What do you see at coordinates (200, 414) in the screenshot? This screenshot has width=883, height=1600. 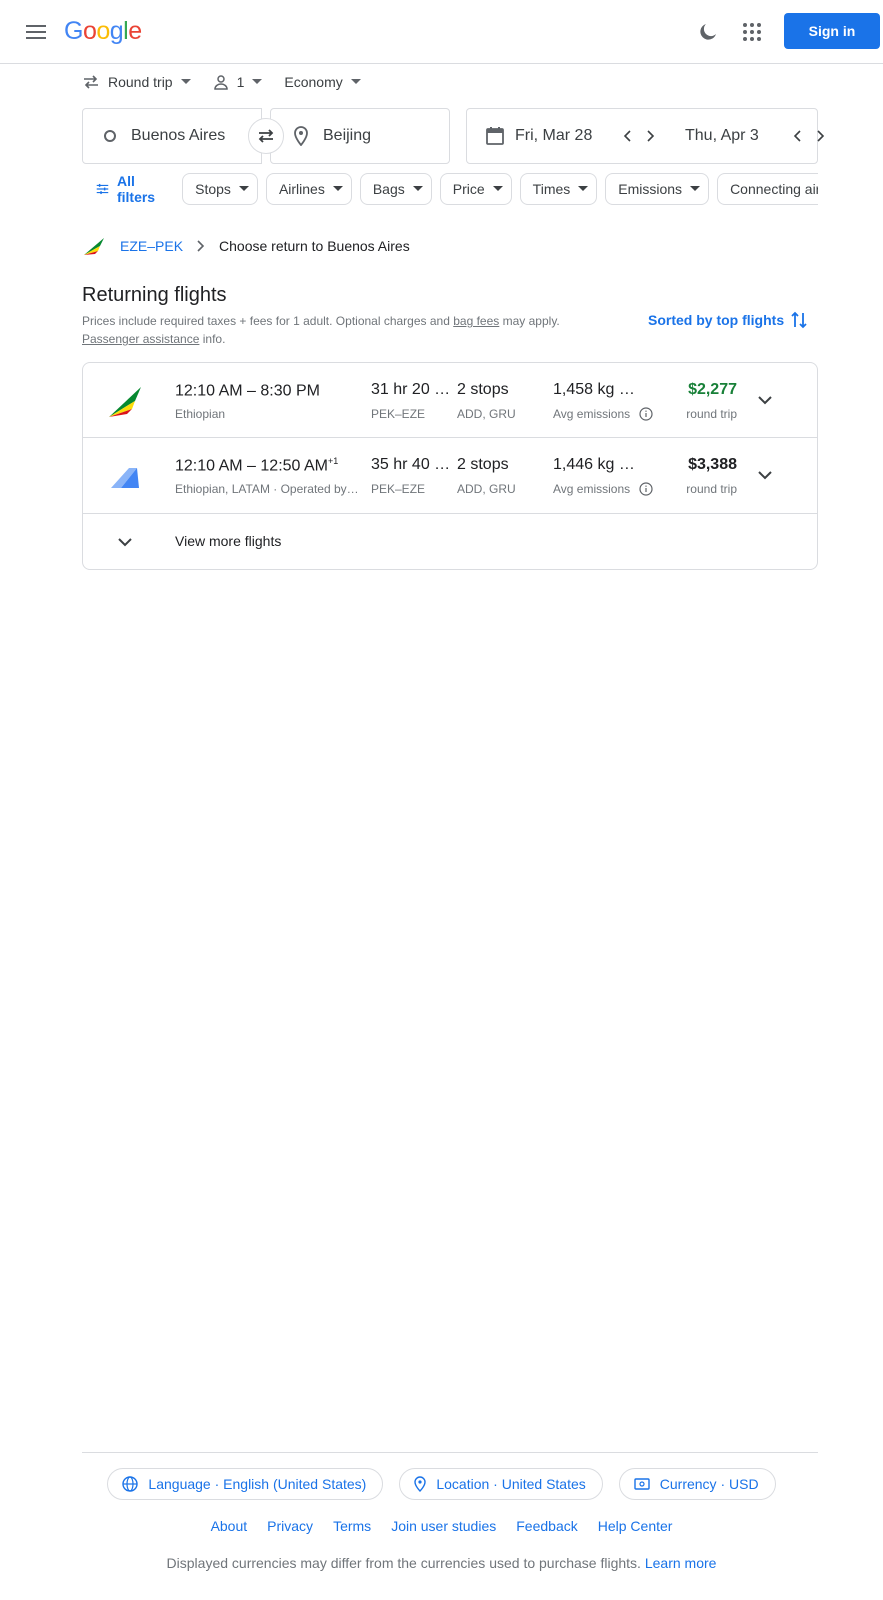 I see `airline-name: Ethiopian` at bounding box center [200, 414].